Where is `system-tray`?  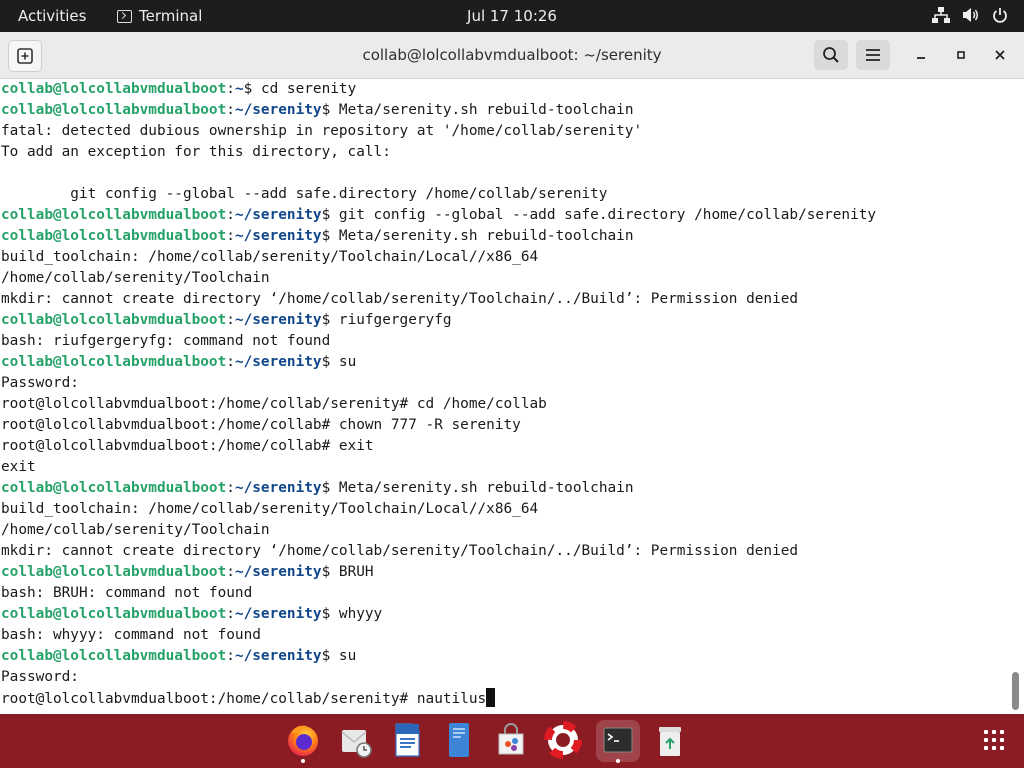 system-tray is located at coordinates (970, 15).